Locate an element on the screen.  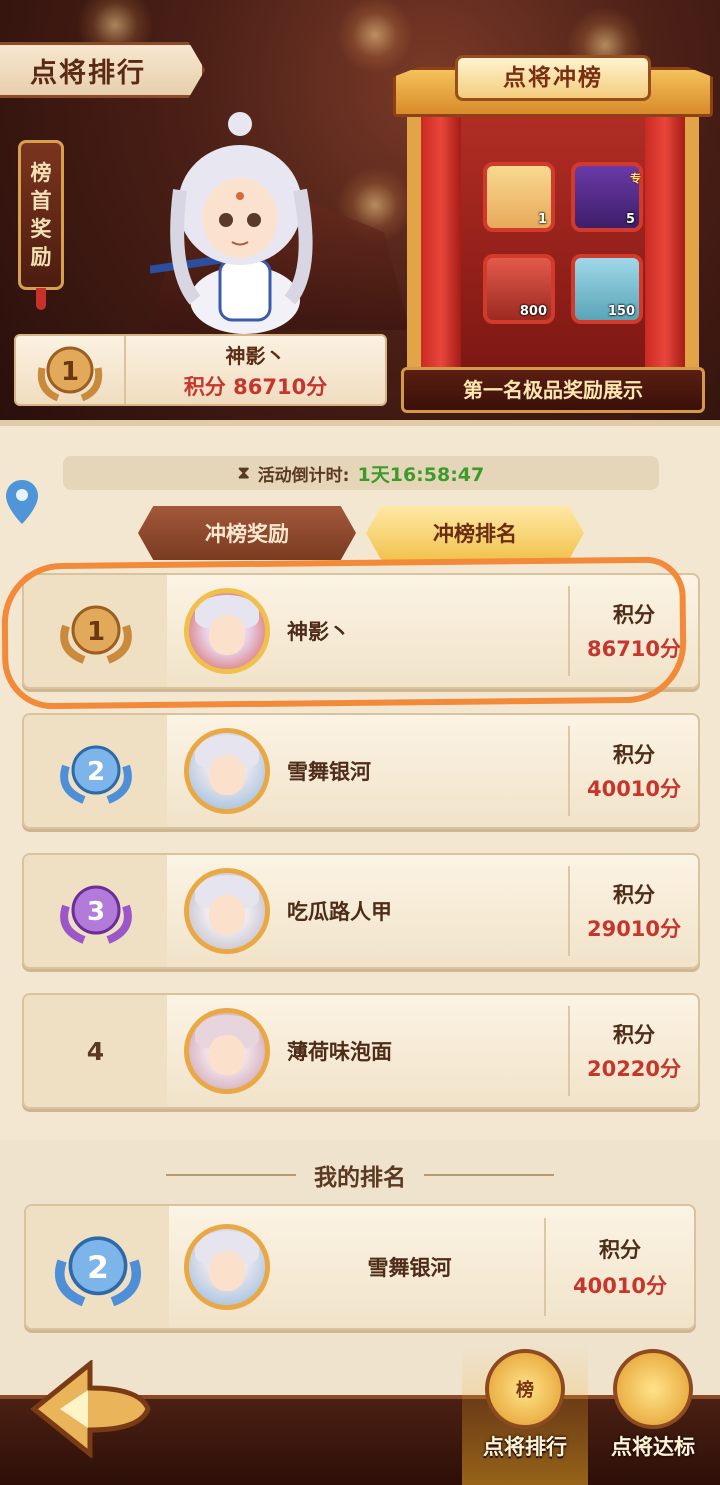
bronze-medal-icon: 3 is located at coordinates (95, 914).